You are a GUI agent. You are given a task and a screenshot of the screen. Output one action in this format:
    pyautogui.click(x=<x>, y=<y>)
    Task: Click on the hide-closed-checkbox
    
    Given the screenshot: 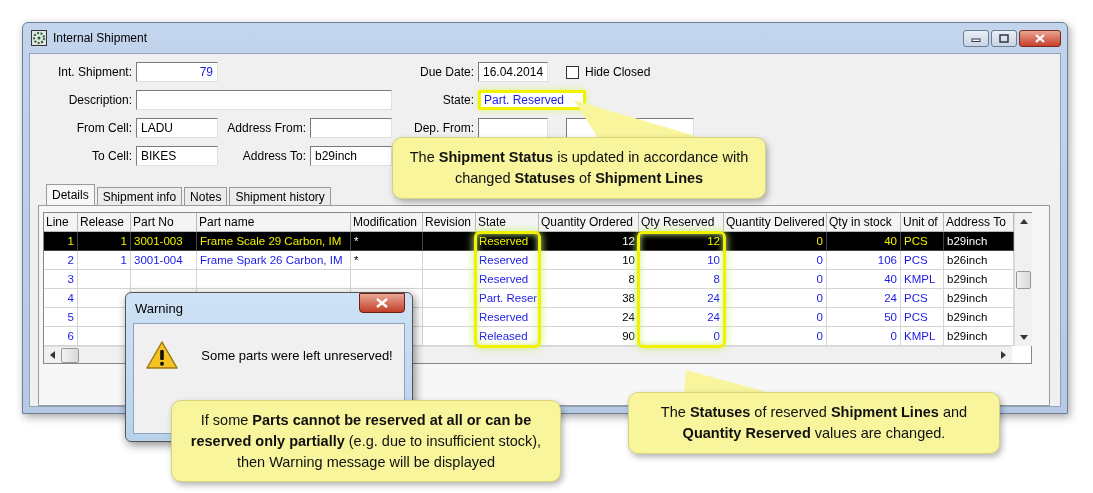 What is the action you would take?
    pyautogui.click(x=572, y=72)
    